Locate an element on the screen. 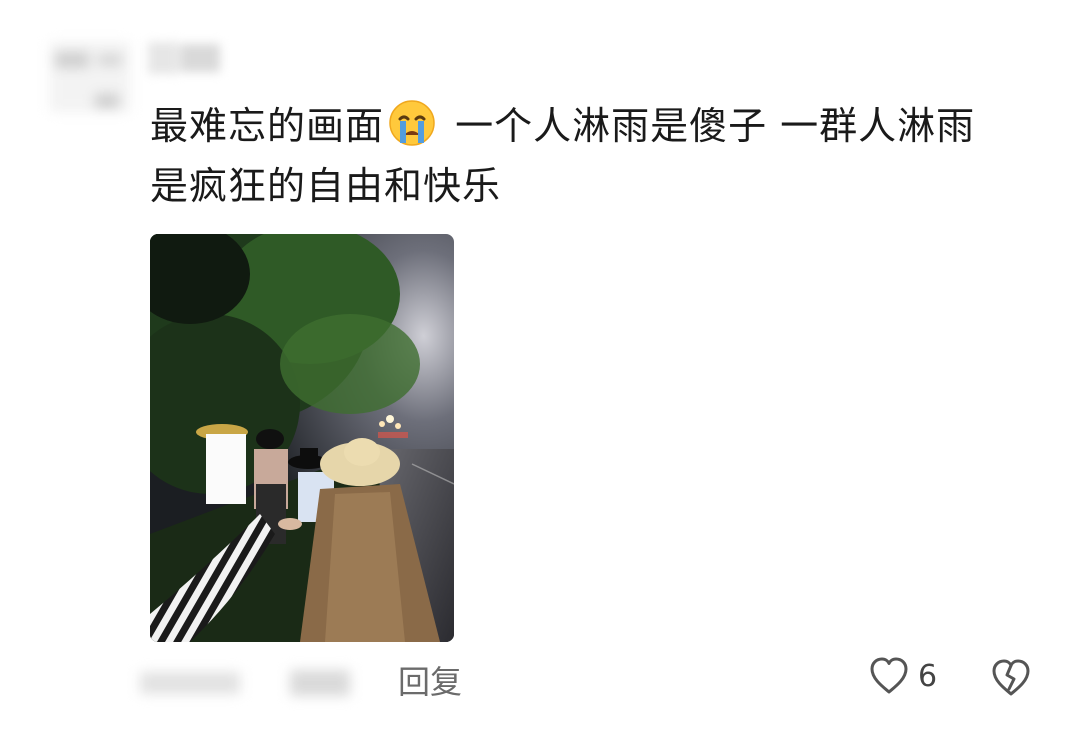  username-blurred is located at coordinates (208, 58).